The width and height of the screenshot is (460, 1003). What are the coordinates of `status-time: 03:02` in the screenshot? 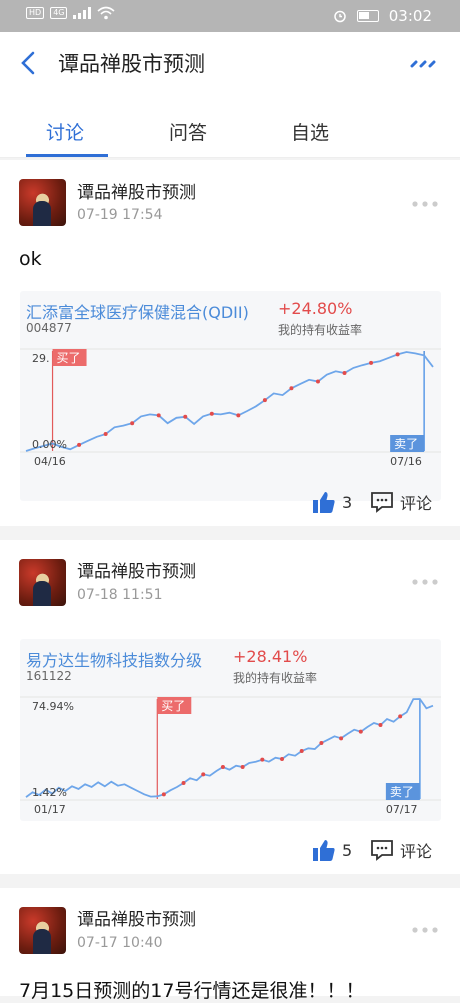 It's located at (410, 16).